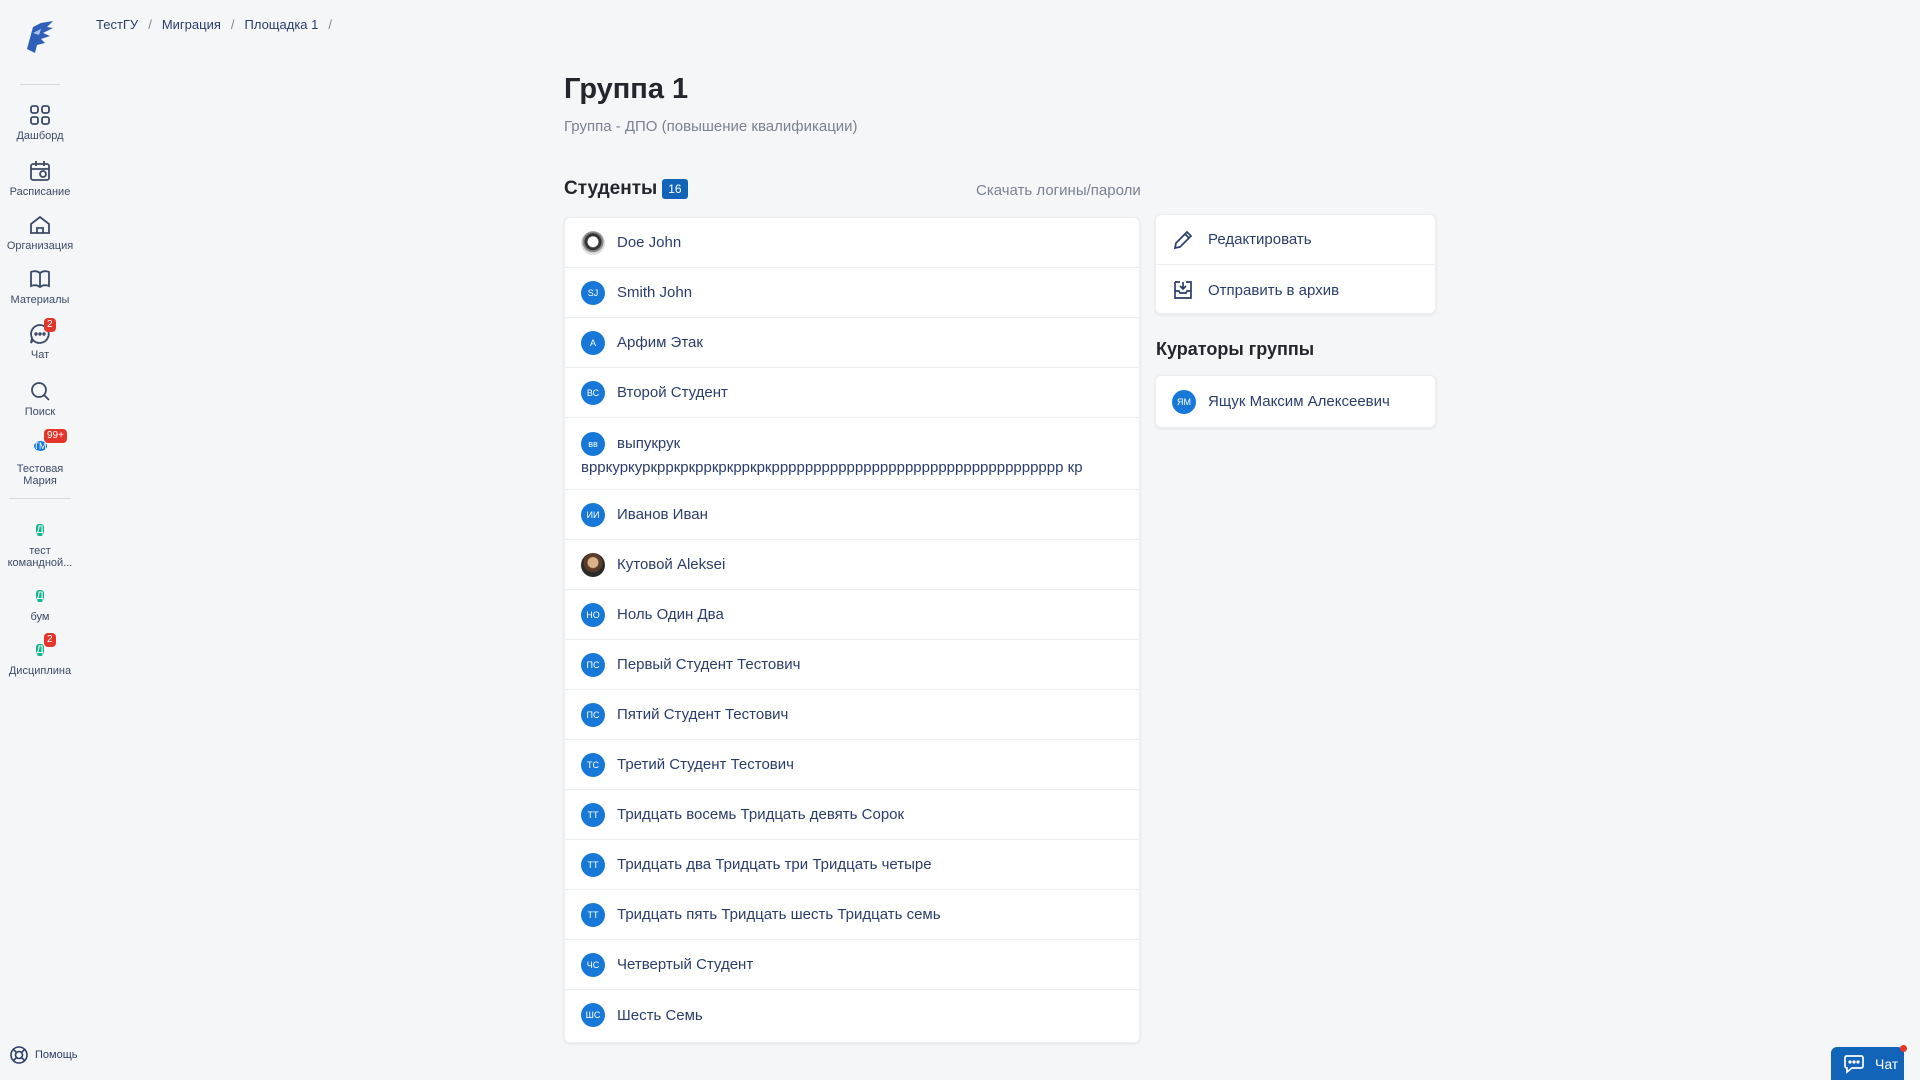 The height and width of the screenshot is (1080, 1920). Describe the element at coordinates (40, 279) in the screenshot. I see `book-icon` at that location.